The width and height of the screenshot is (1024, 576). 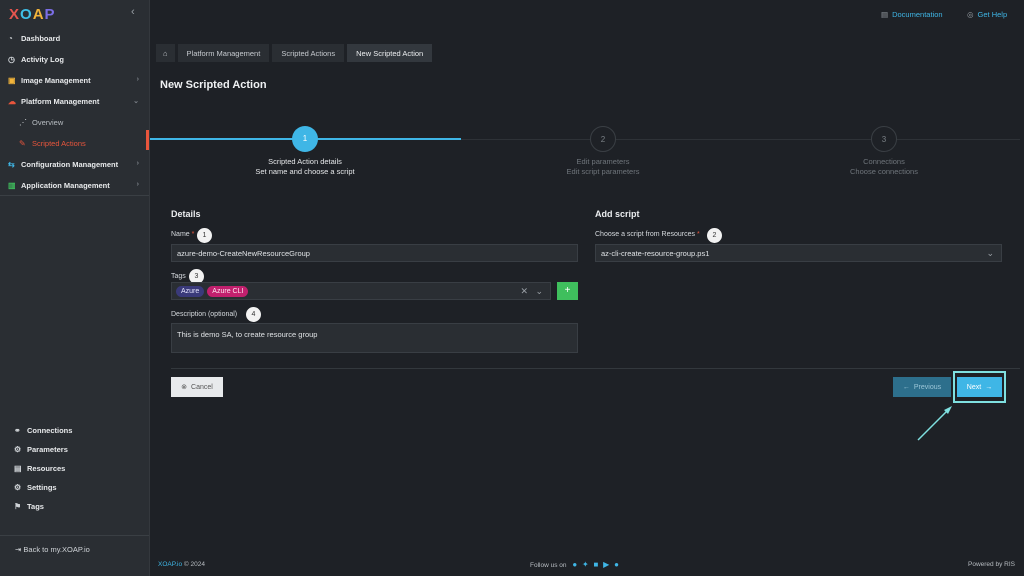 I want to click on sidebar-item-image-management: ▣ Image Management ›, so click(x=74, y=80).